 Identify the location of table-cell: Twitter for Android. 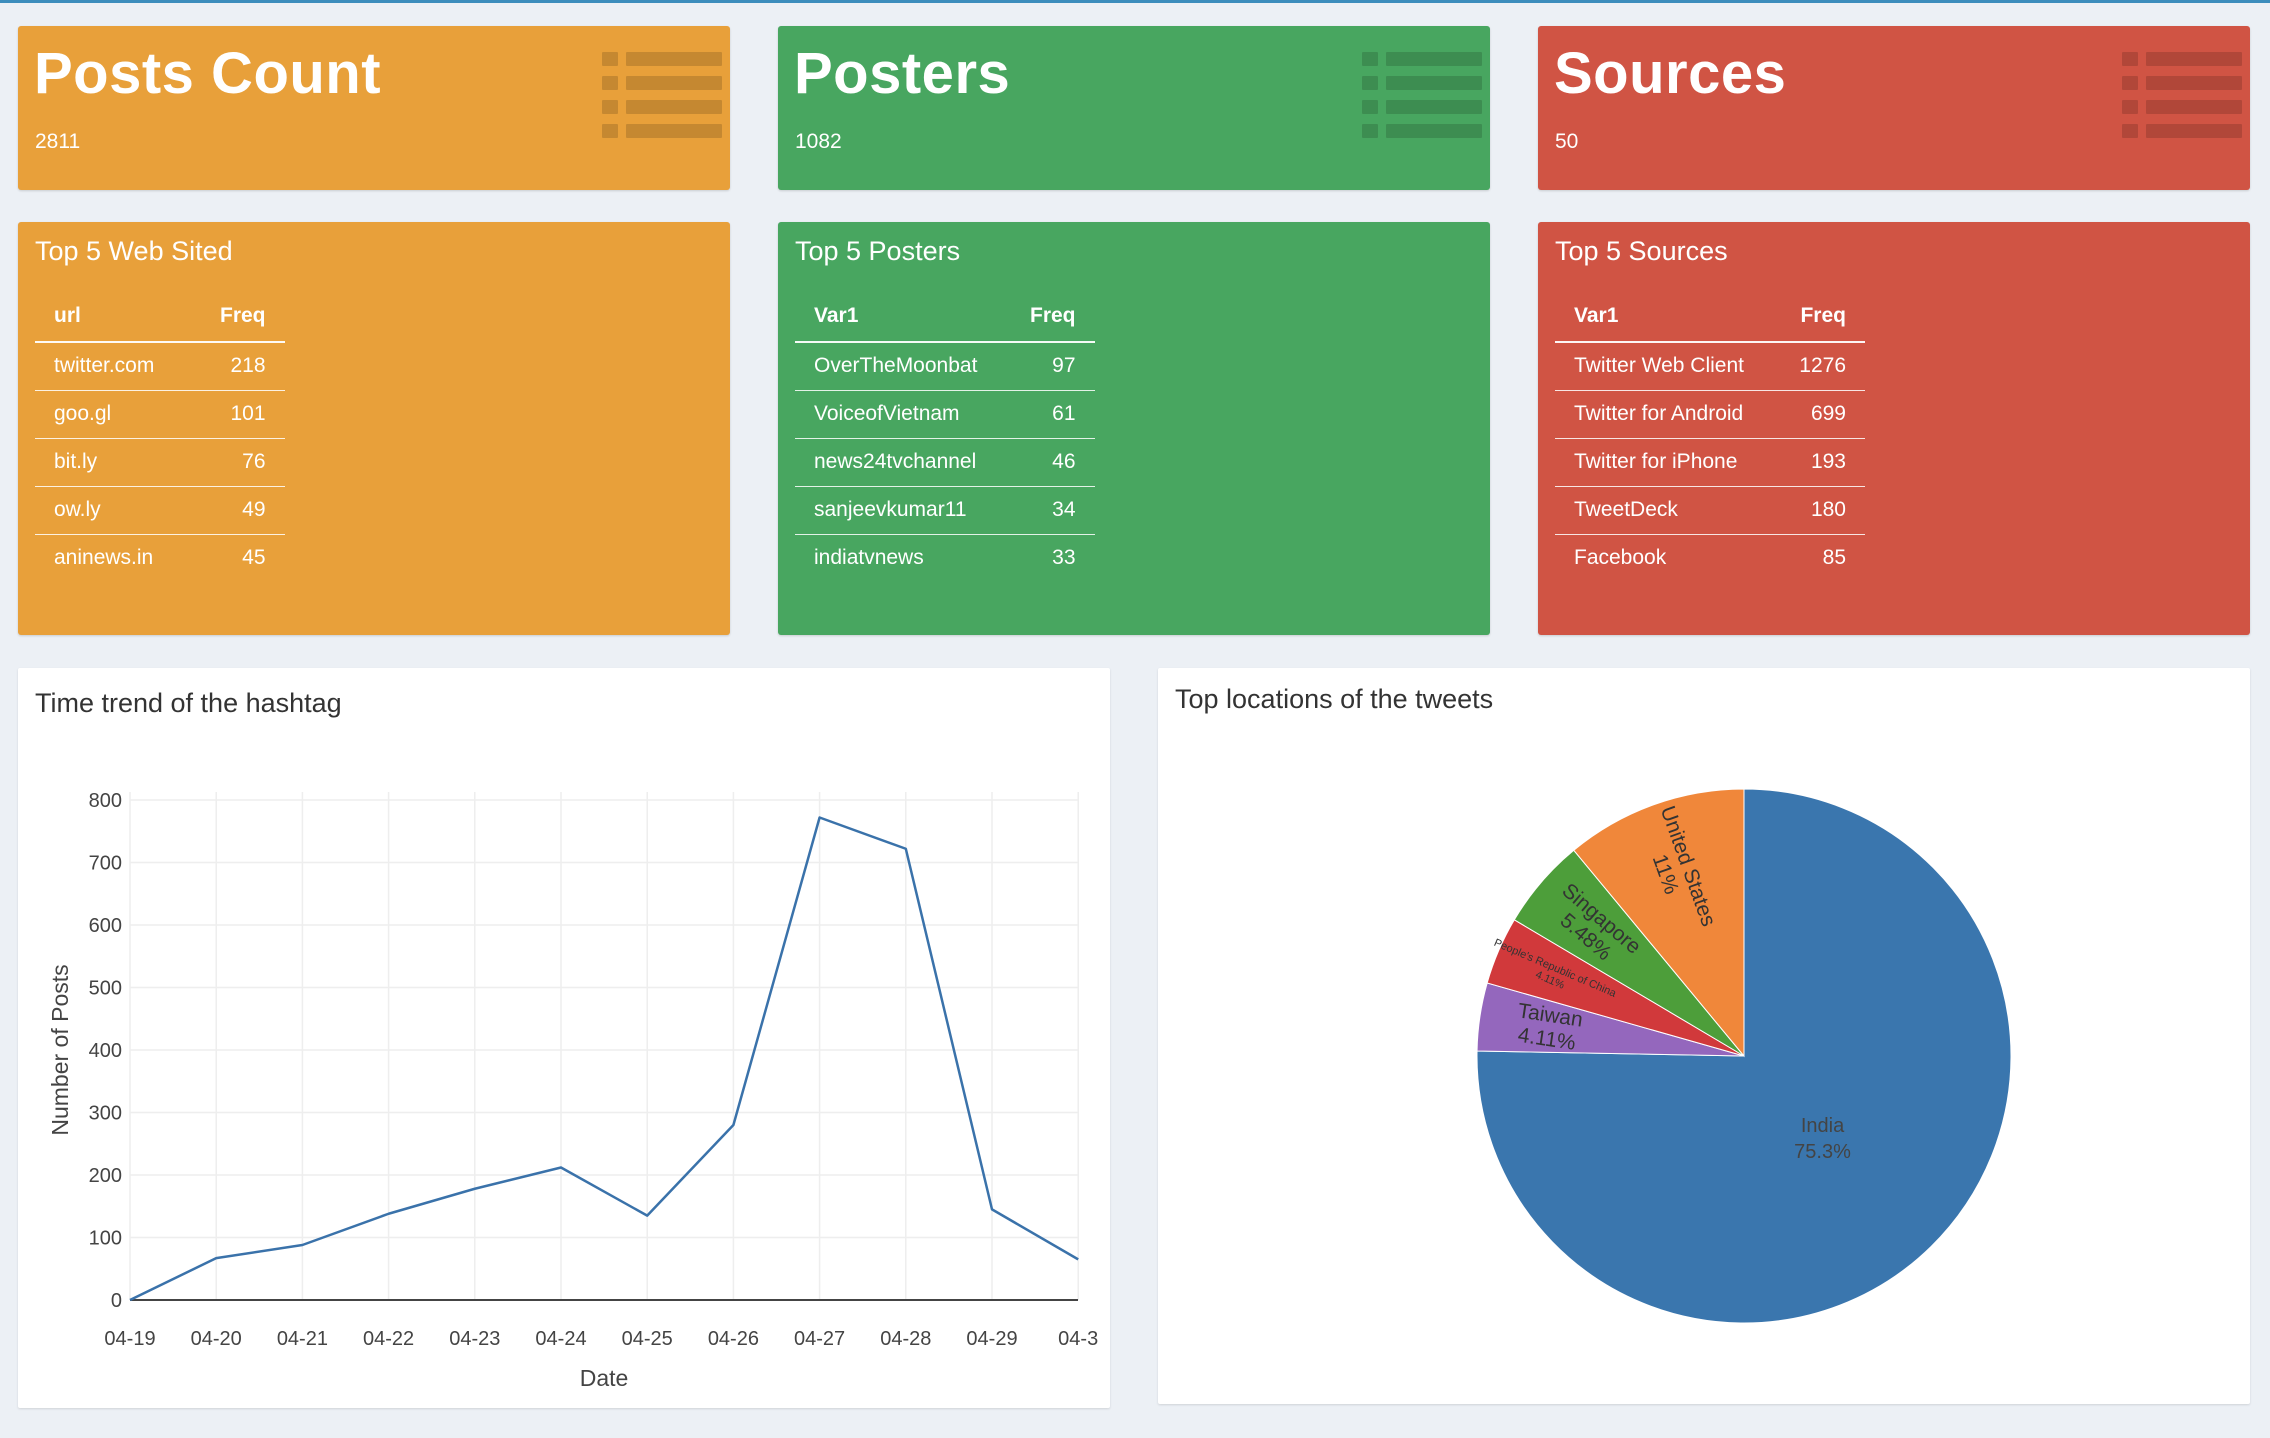
(1664, 414).